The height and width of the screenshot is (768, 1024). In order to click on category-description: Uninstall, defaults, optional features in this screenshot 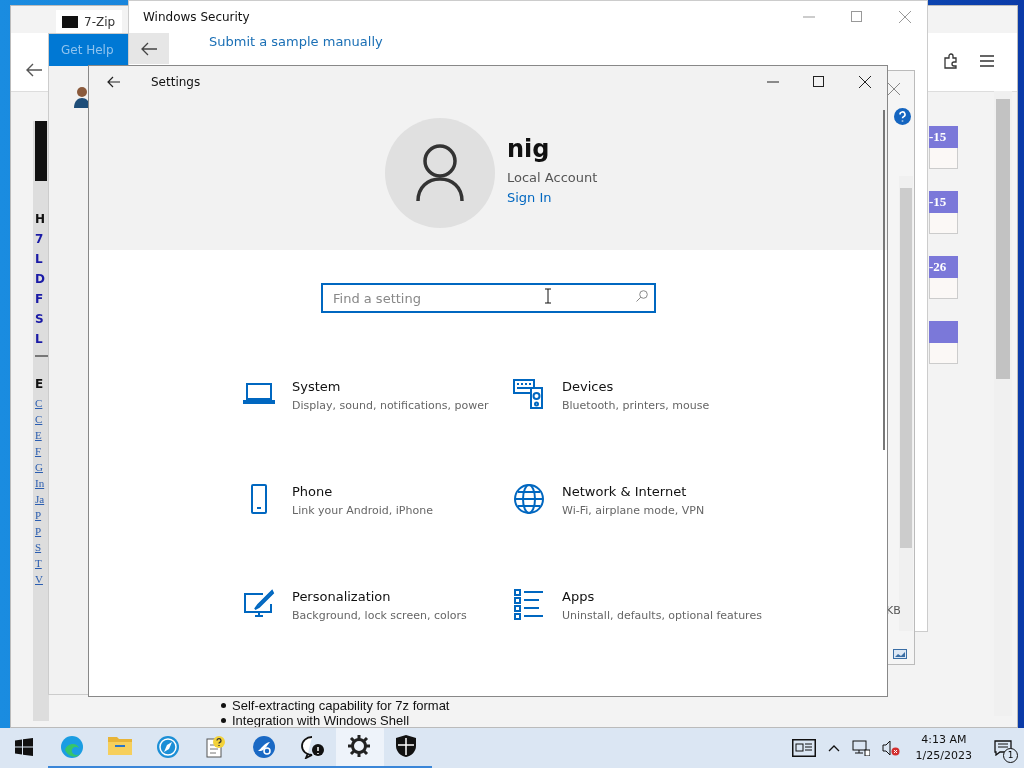, I will do `click(662, 616)`.